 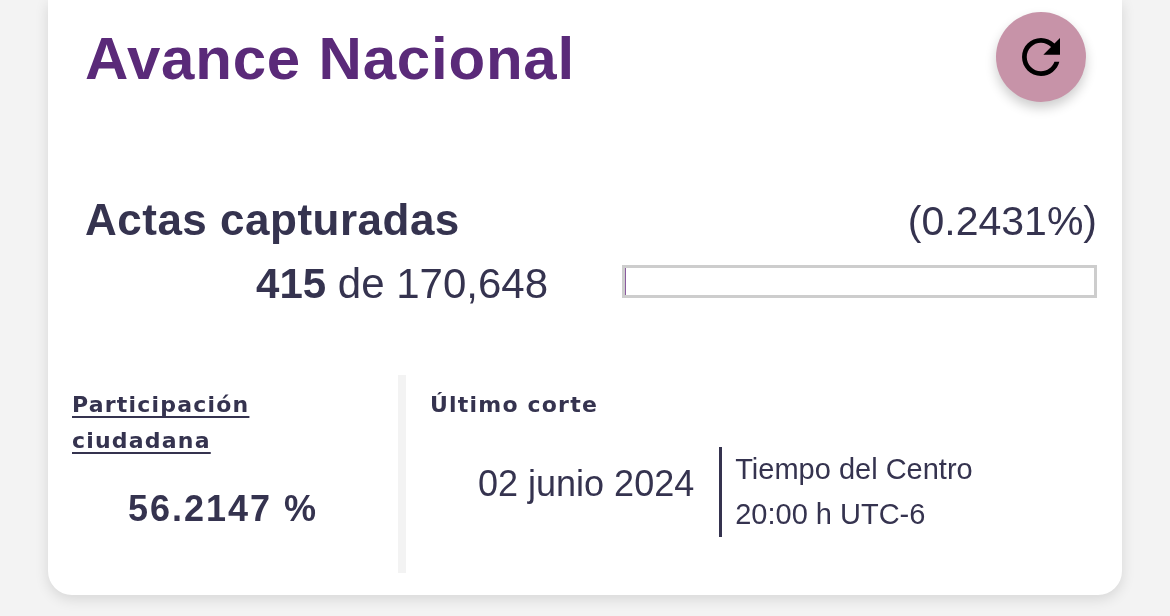 What do you see at coordinates (854, 470) in the screenshot?
I see `timezone-text: Tiempo del Centro` at bounding box center [854, 470].